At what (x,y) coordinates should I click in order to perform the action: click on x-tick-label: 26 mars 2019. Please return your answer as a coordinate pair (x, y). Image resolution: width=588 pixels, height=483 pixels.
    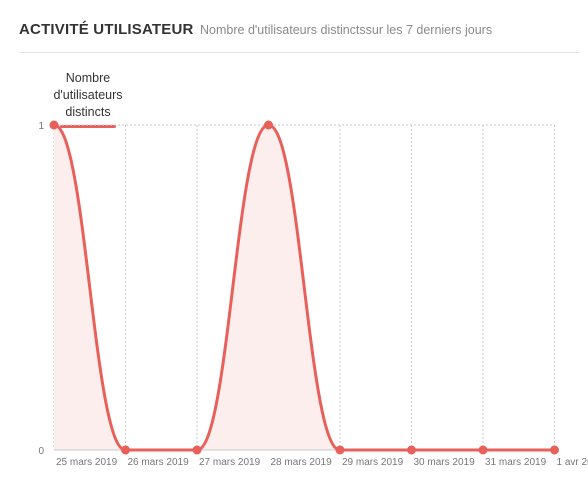
    Looking at the image, I should click on (159, 462).